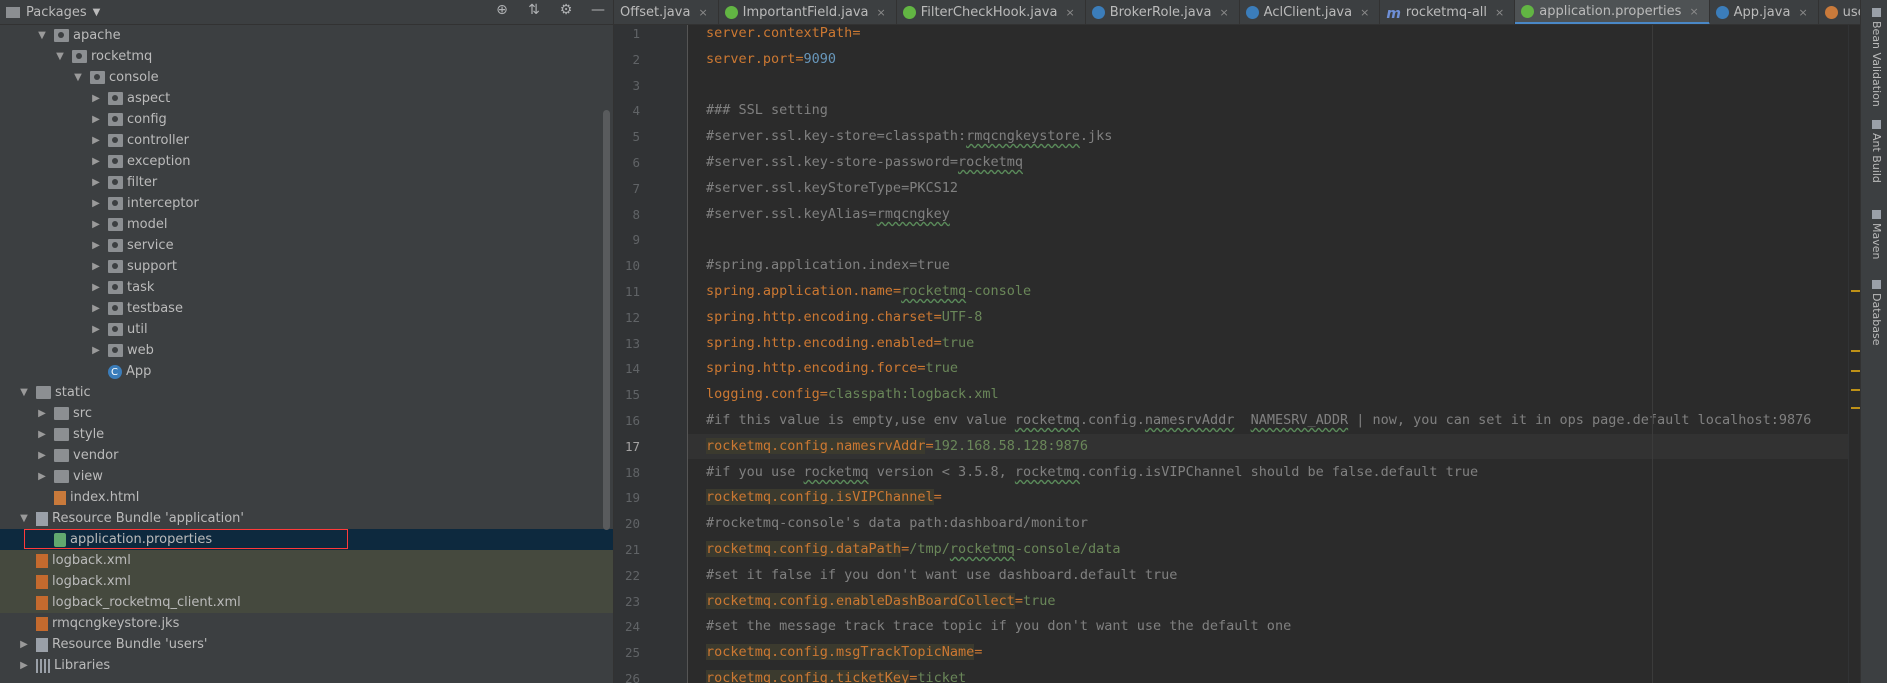 The height and width of the screenshot is (683, 1887). What do you see at coordinates (306, 287) in the screenshot?
I see `tree-item: ▶ task` at bounding box center [306, 287].